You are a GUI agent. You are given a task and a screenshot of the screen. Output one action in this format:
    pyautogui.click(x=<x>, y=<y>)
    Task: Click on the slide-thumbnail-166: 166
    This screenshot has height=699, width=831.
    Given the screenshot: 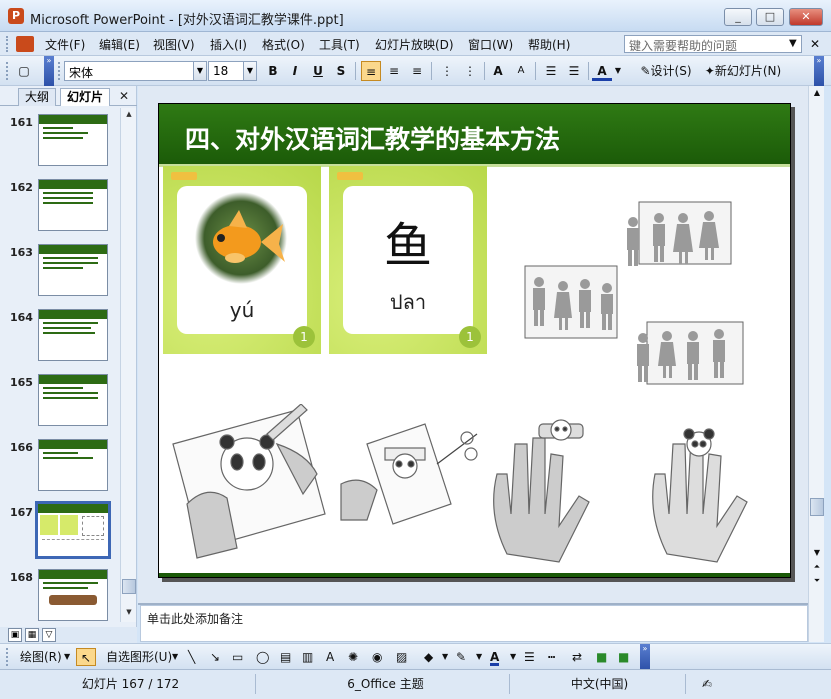 What is the action you would take?
    pyautogui.click(x=60, y=466)
    